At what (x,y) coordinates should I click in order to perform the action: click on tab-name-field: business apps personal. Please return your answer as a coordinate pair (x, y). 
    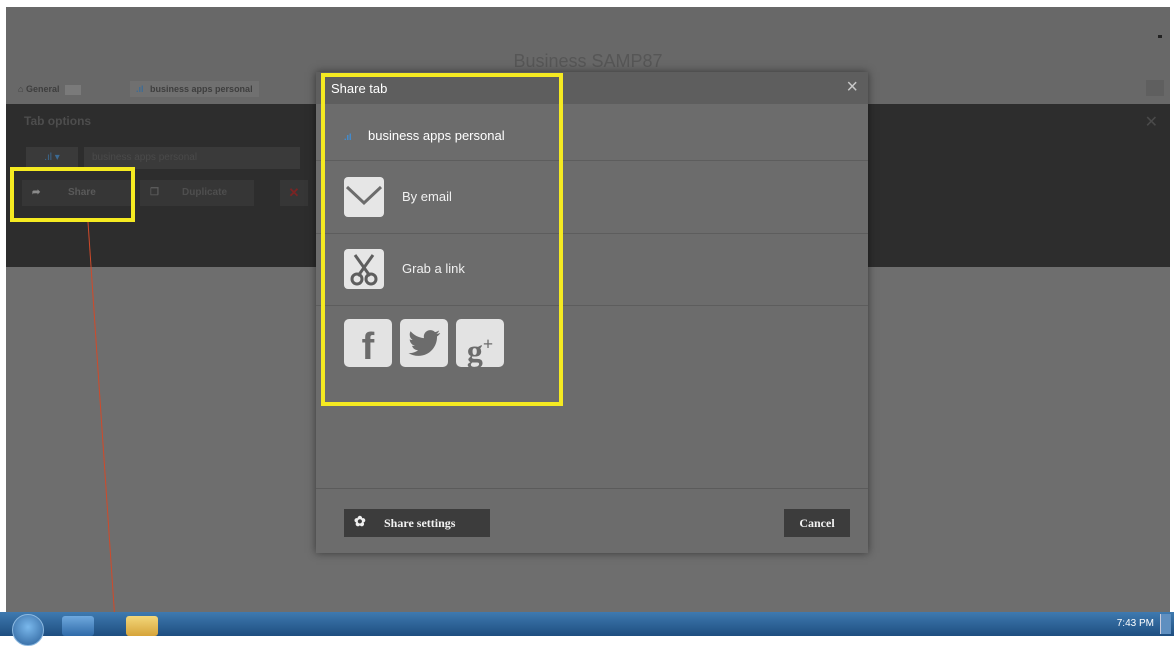
    Looking at the image, I should click on (192, 158).